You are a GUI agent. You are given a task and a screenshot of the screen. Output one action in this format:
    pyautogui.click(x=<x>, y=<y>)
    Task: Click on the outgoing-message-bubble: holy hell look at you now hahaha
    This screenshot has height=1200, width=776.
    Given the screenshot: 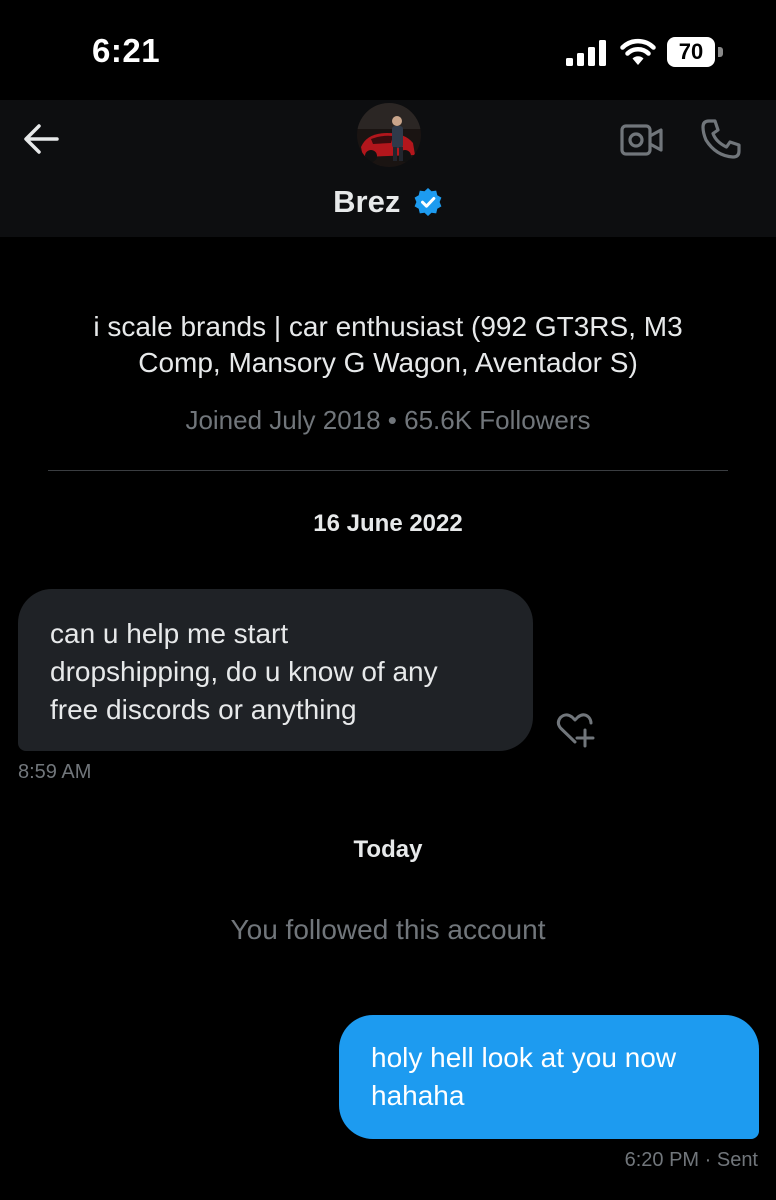 What is the action you would take?
    pyautogui.click(x=549, y=1077)
    